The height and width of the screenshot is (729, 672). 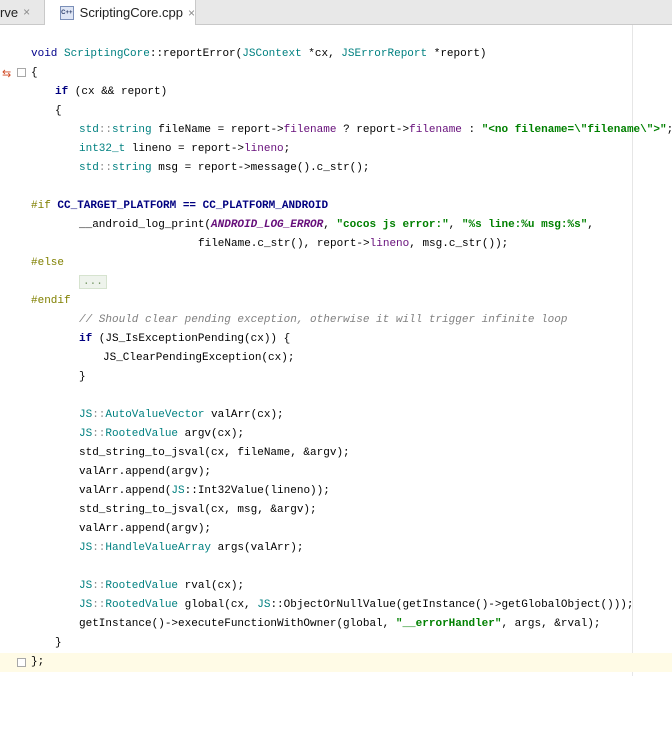 What do you see at coordinates (257, 491) in the screenshot?
I see `token: ::Int32Value(lineno));` at bounding box center [257, 491].